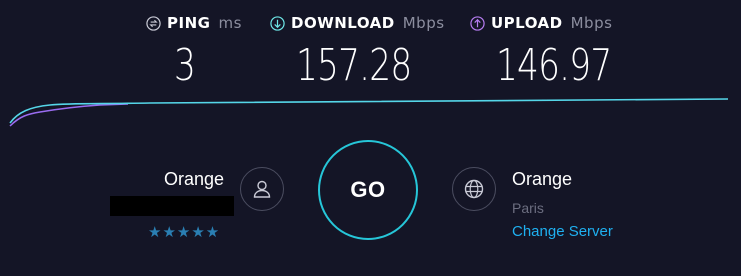 The image size is (741, 276). I want to click on user-provider-button, so click(262, 189).